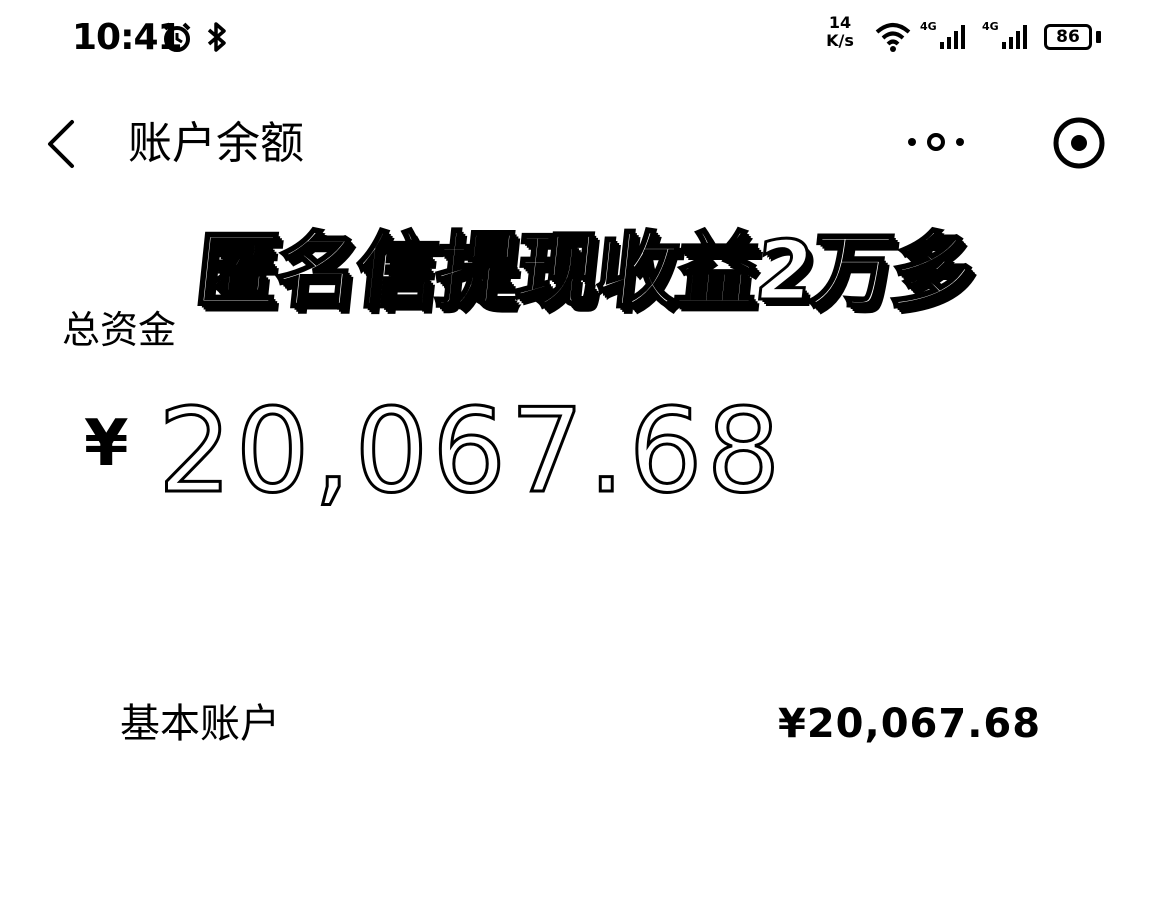  What do you see at coordinates (936, 142) in the screenshot?
I see `more-icon` at bounding box center [936, 142].